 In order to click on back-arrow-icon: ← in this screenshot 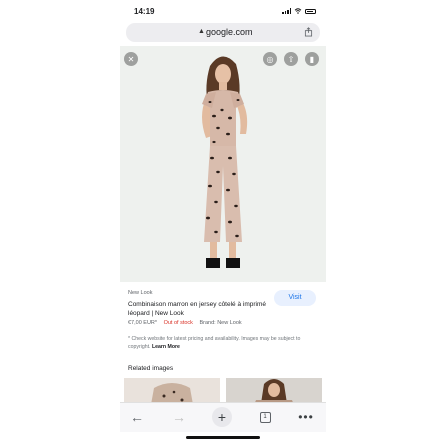, I will do `click(137, 417)`.